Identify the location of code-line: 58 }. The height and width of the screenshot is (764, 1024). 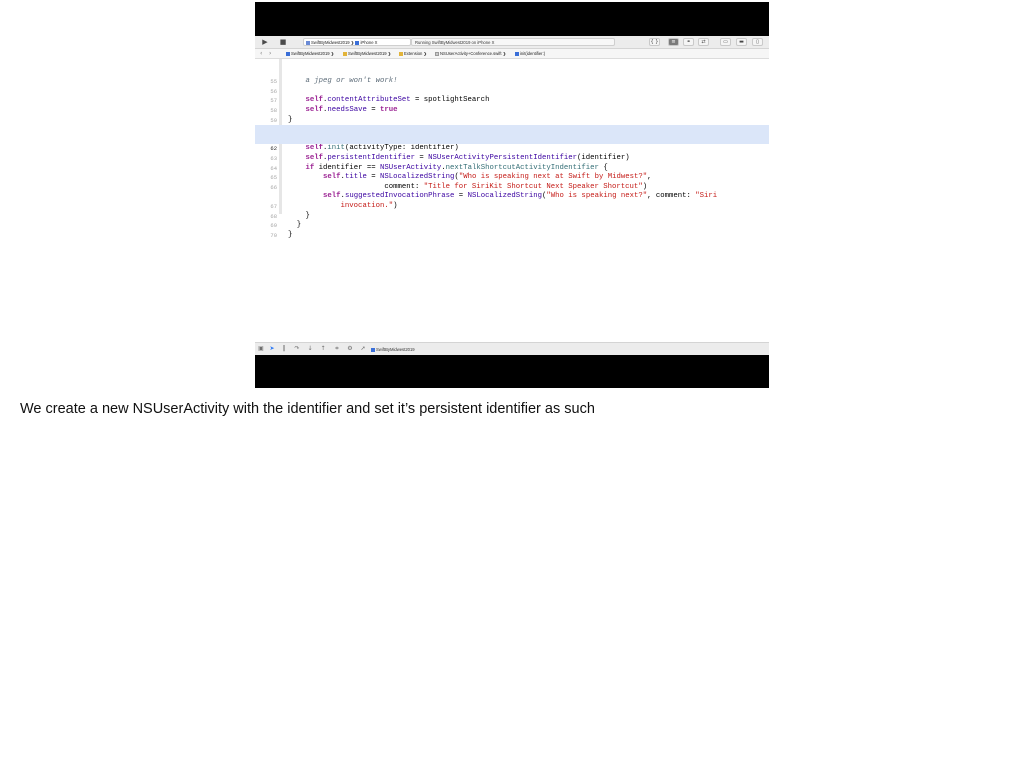
(512, 110).